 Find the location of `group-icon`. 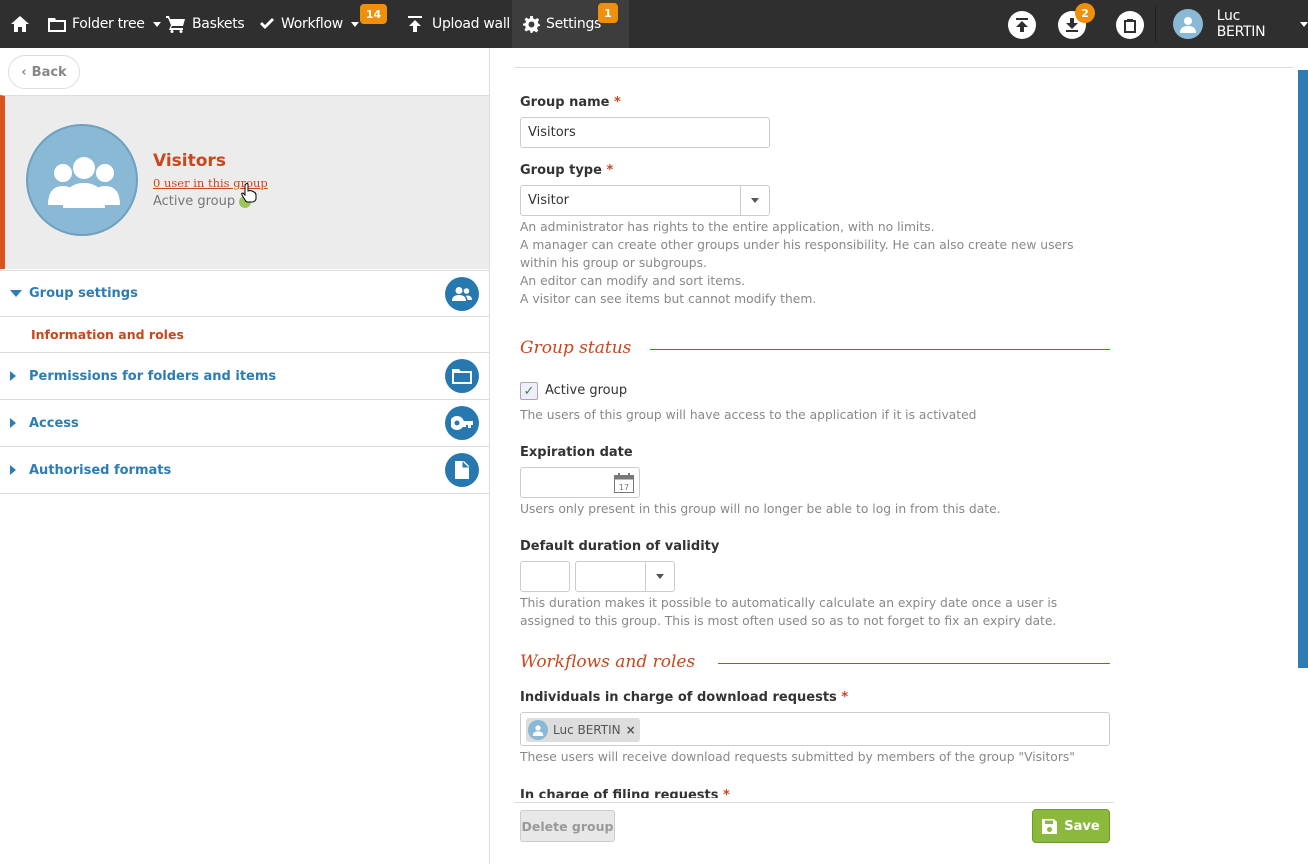

group-icon is located at coordinates (84, 182).